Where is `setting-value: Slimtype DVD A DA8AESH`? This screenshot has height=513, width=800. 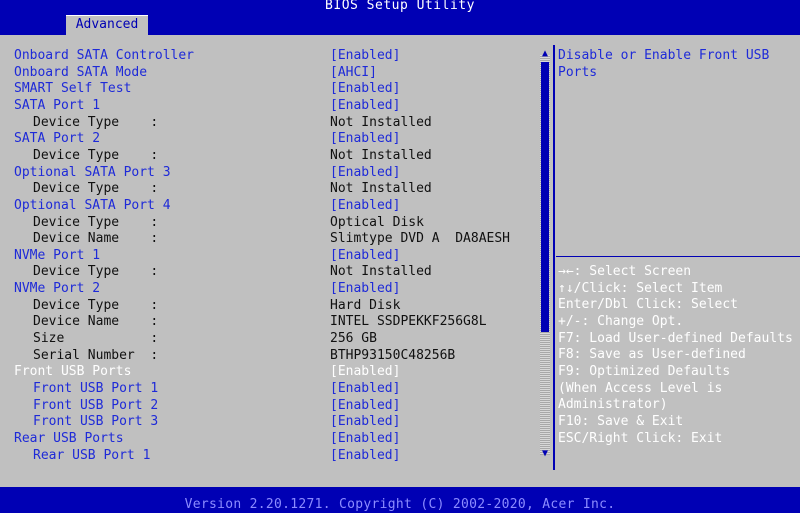
setting-value: Slimtype DVD A DA8AESH is located at coordinates (420, 239).